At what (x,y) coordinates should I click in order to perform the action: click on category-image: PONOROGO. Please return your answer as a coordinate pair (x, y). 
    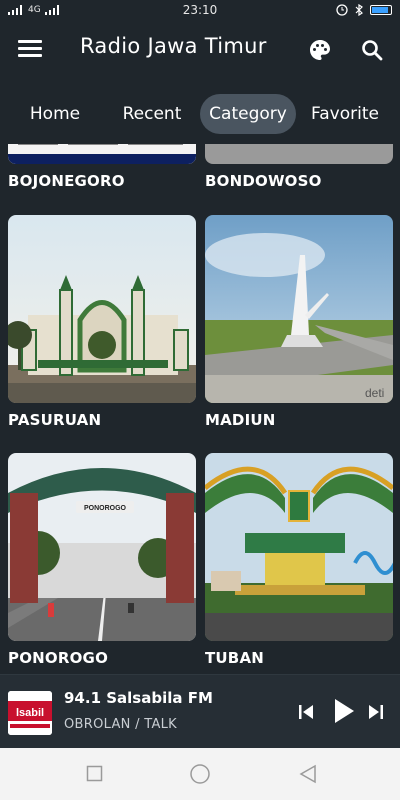
    Looking at the image, I should click on (102, 547).